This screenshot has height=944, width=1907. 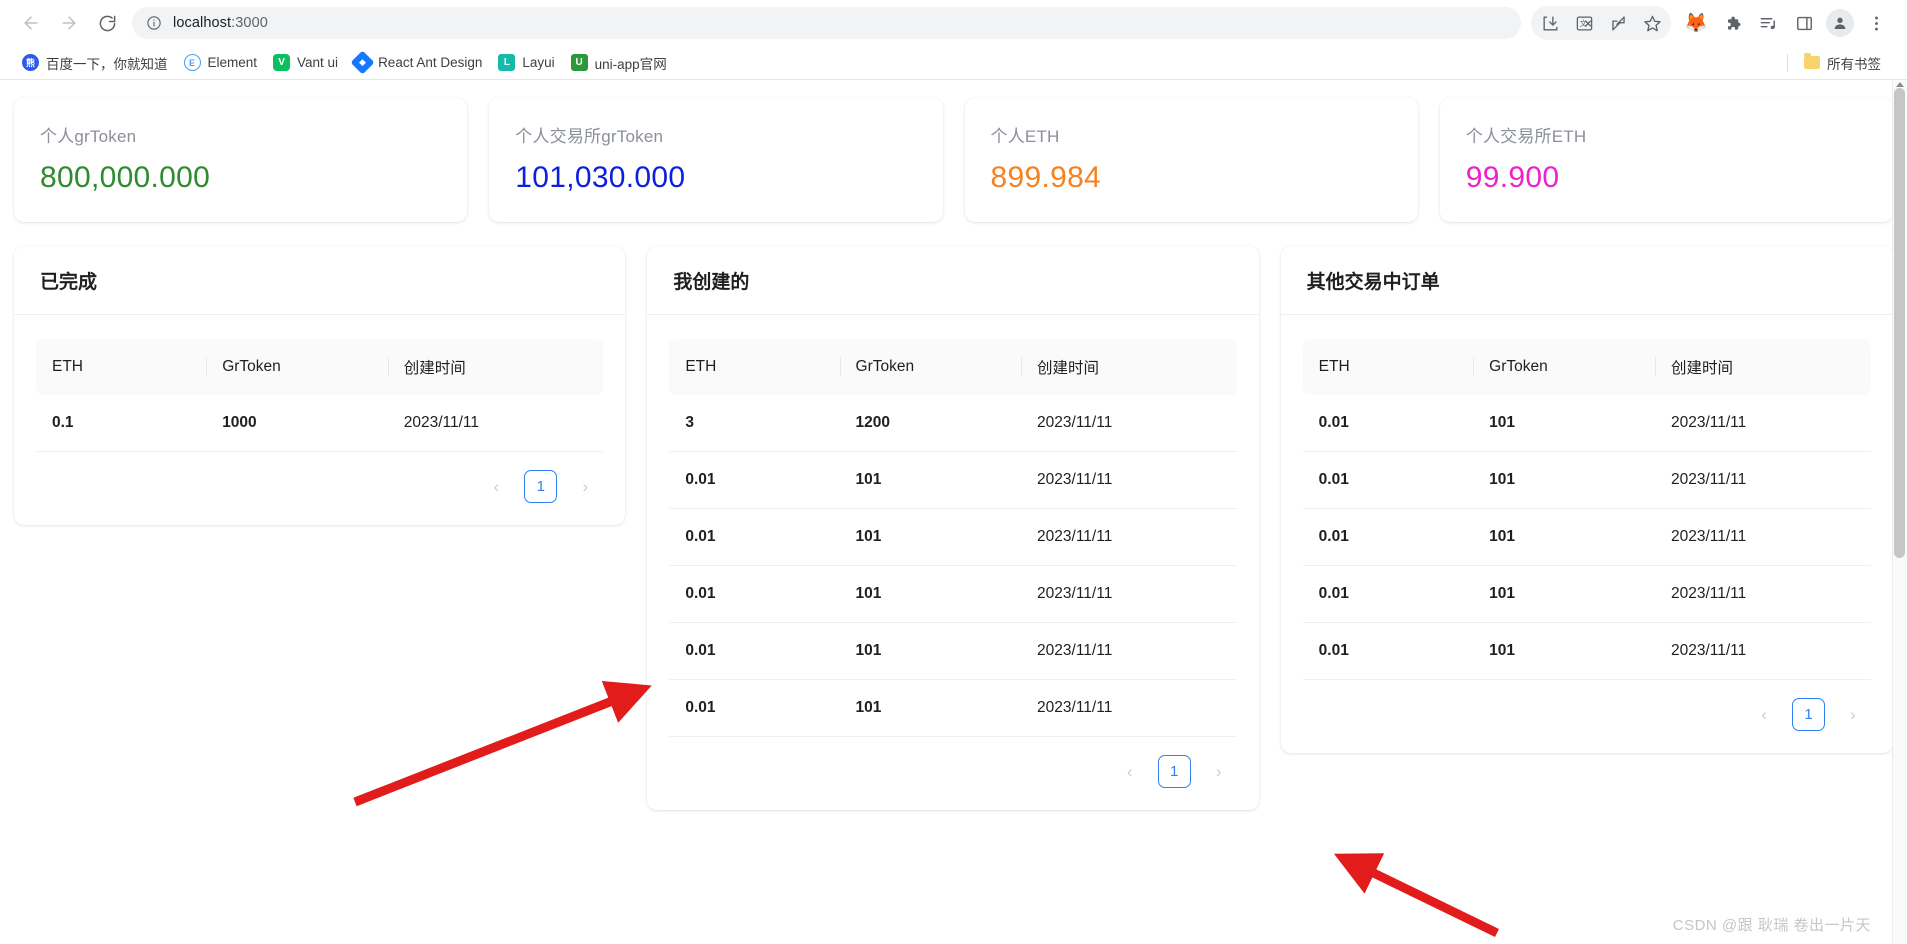 What do you see at coordinates (249, 23) in the screenshot?
I see `url-port: :3000` at bounding box center [249, 23].